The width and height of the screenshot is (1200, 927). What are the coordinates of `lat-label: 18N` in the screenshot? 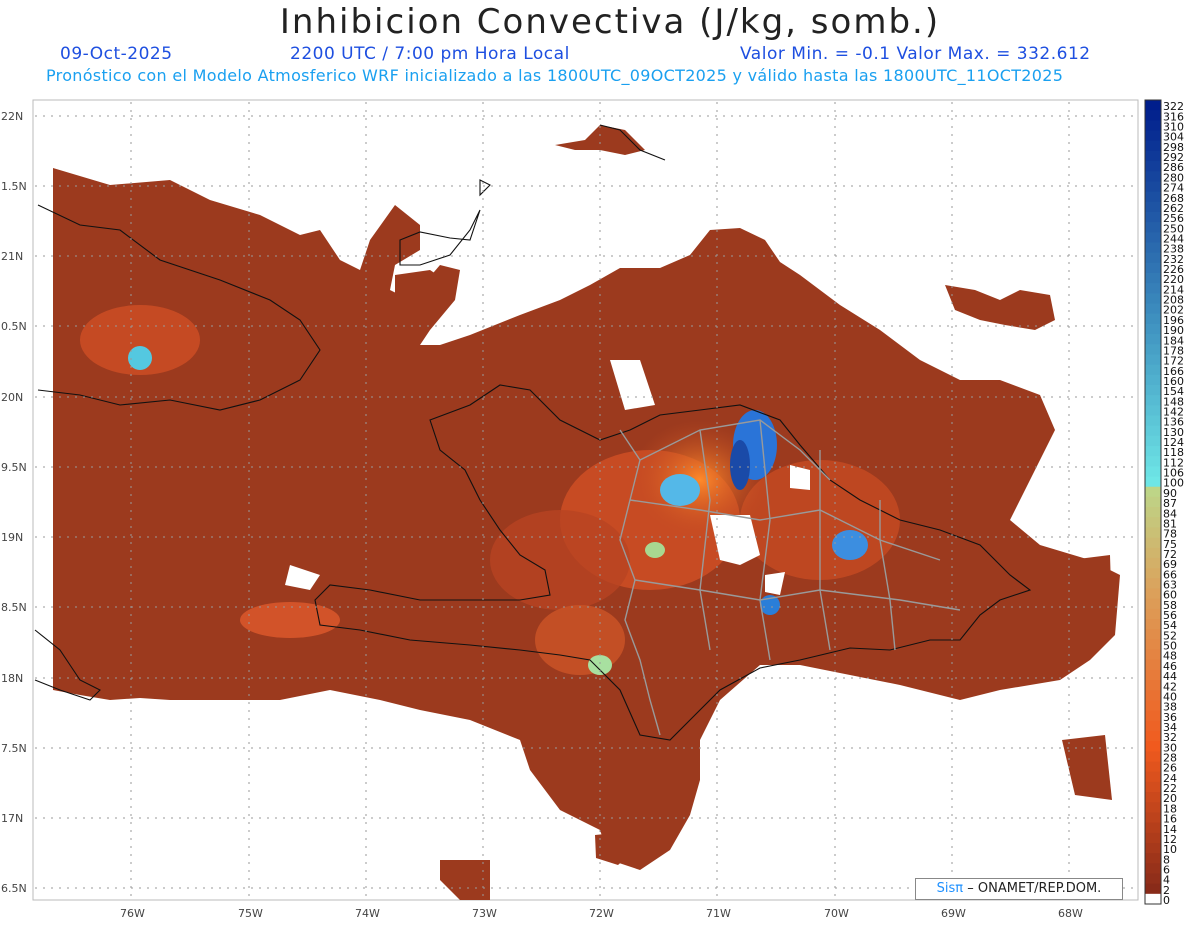 It's located at (12, 678).